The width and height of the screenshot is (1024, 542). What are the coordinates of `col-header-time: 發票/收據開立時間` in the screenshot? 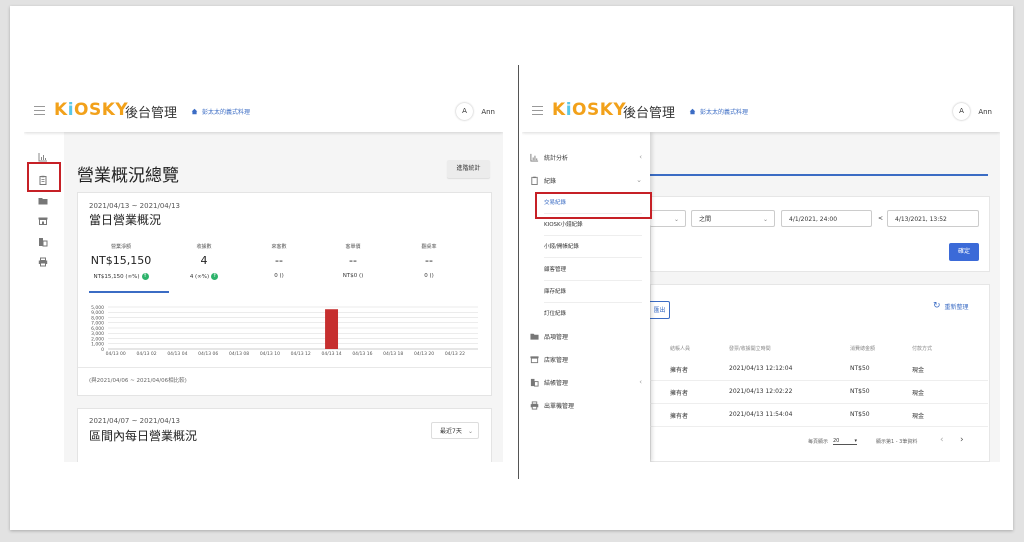 It's located at (750, 348).